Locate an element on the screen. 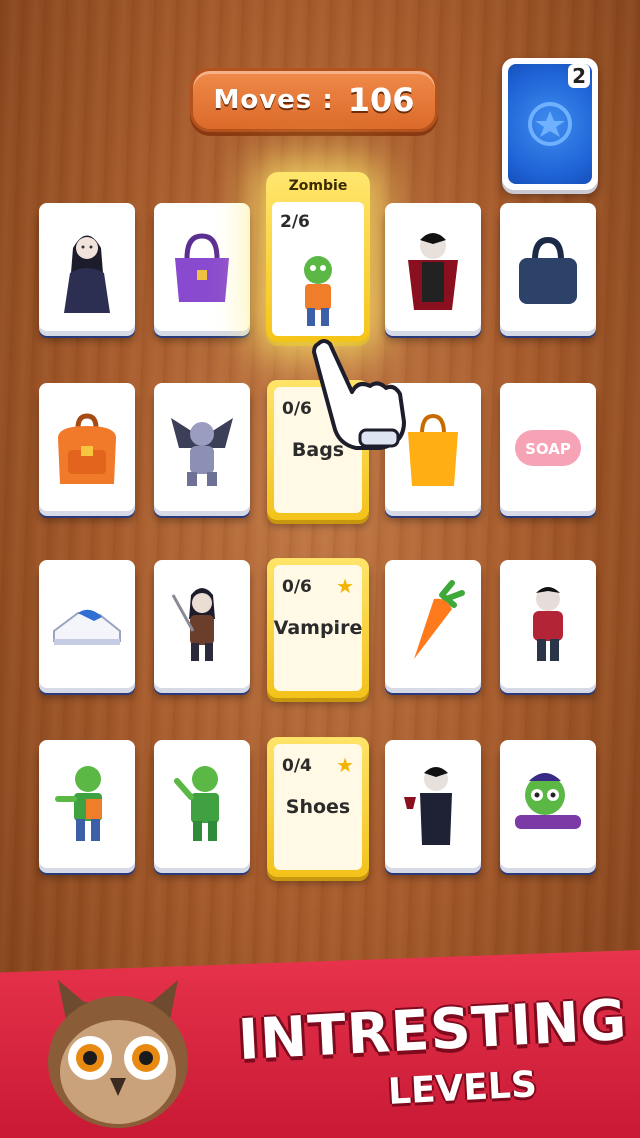  category-card-shoes: 0/4 ★ Shoes is located at coordinates (318, 807).